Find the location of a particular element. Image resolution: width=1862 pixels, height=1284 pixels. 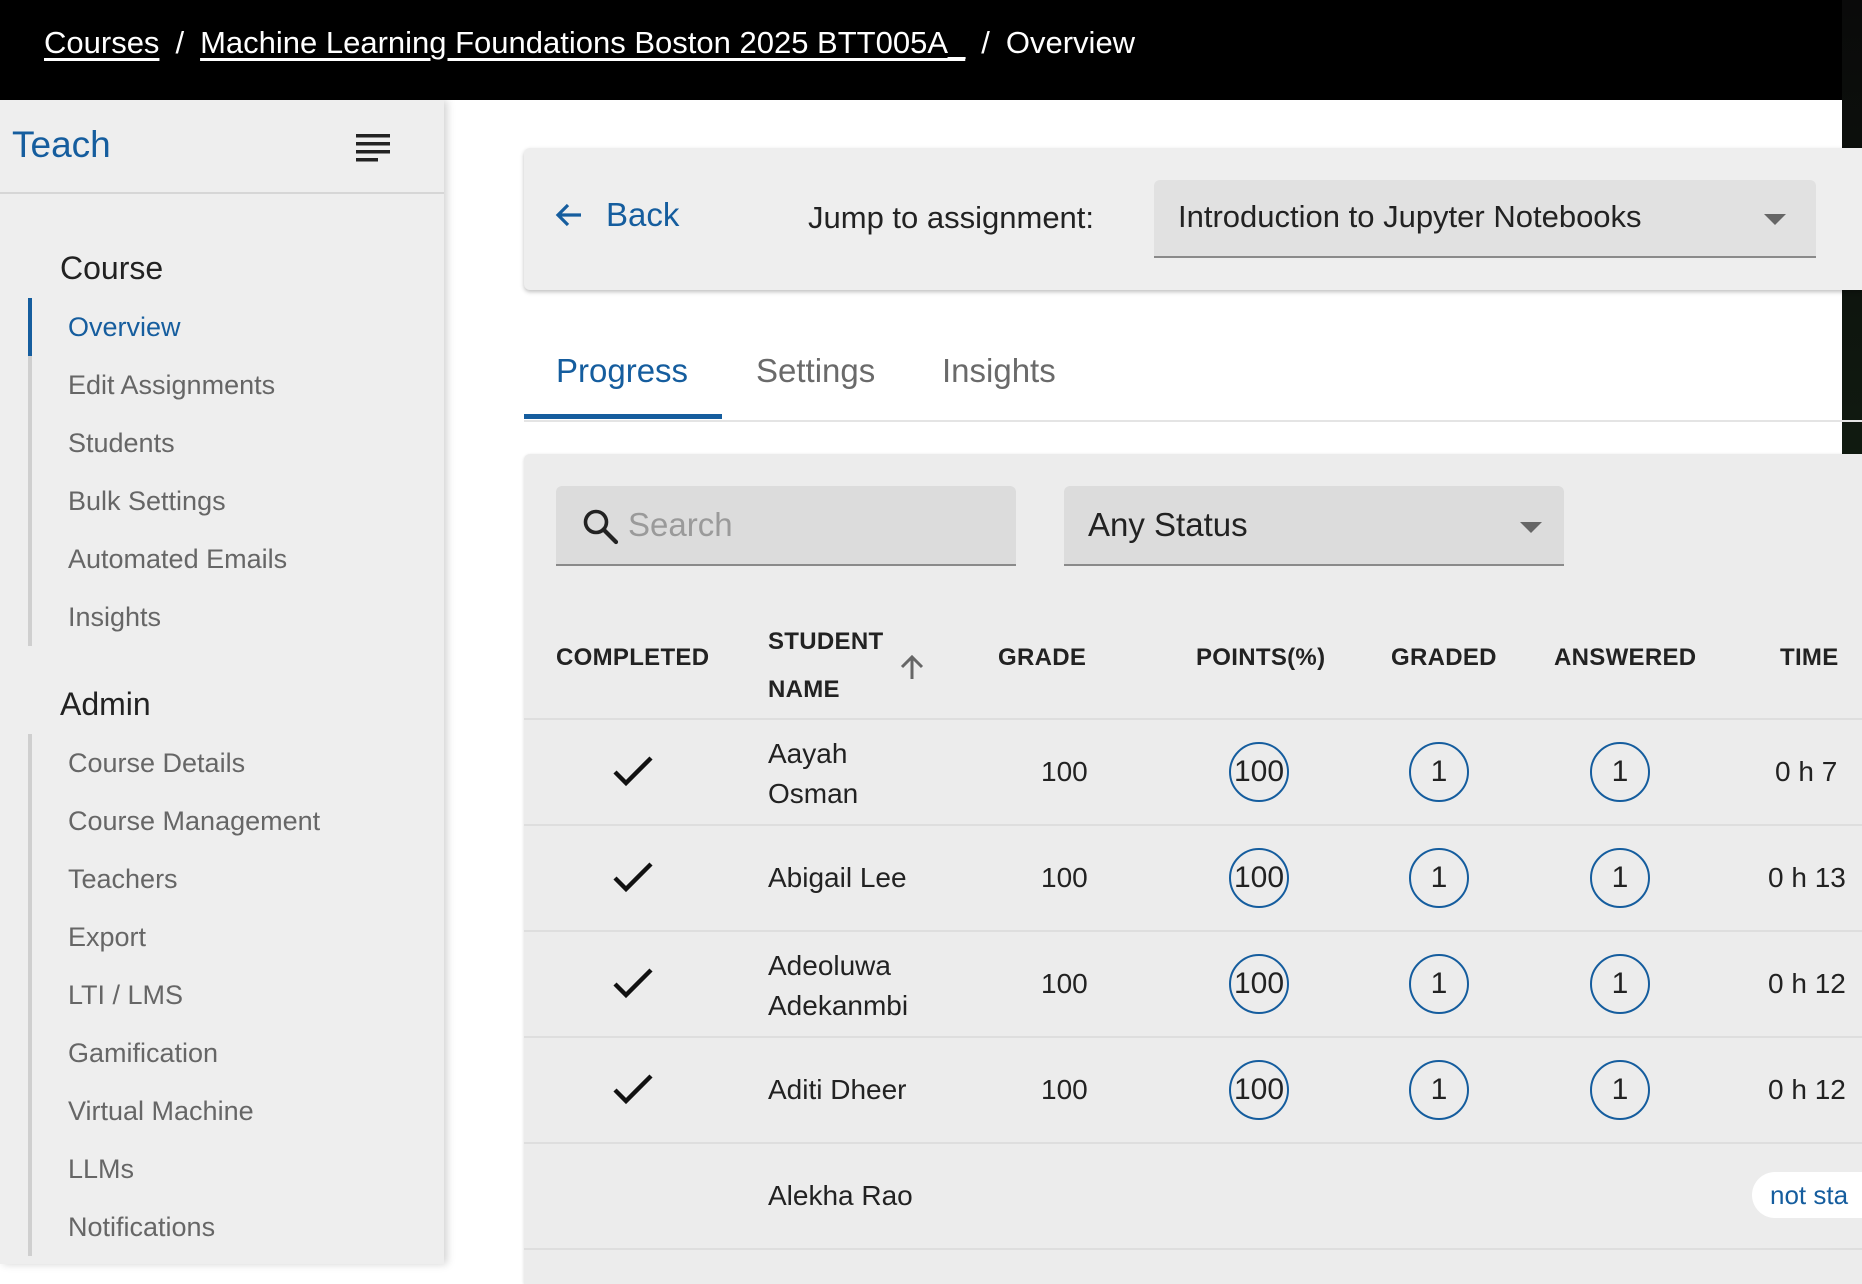

sidebar-item-course-details: Course Details is located at coordinates (176, 763).